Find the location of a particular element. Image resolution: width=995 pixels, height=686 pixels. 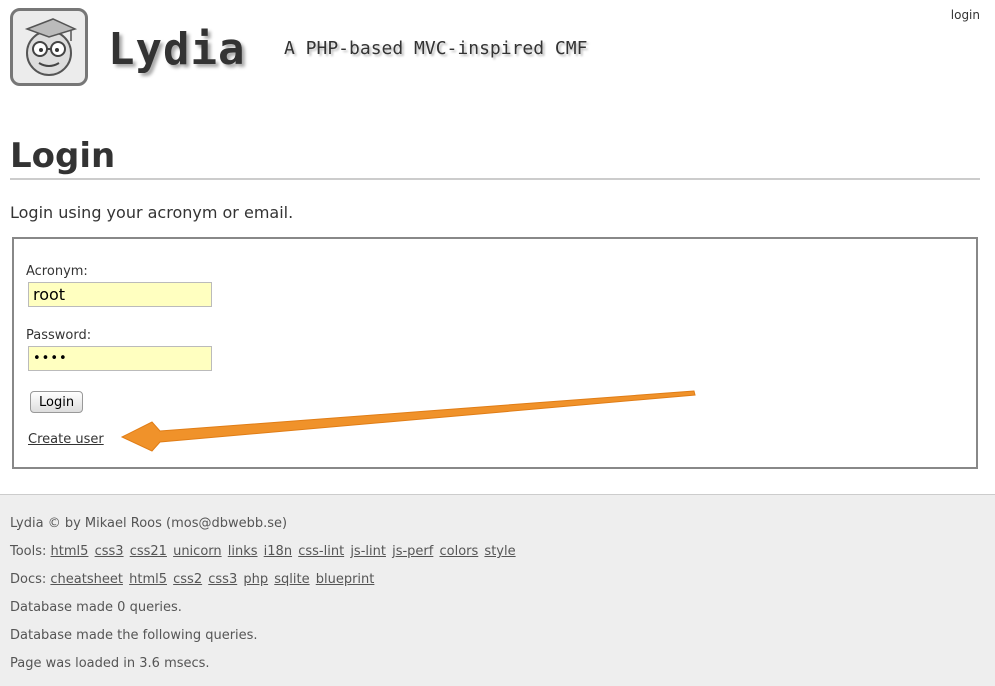

login-submit-button: Login is located at coordinates (57, 402).